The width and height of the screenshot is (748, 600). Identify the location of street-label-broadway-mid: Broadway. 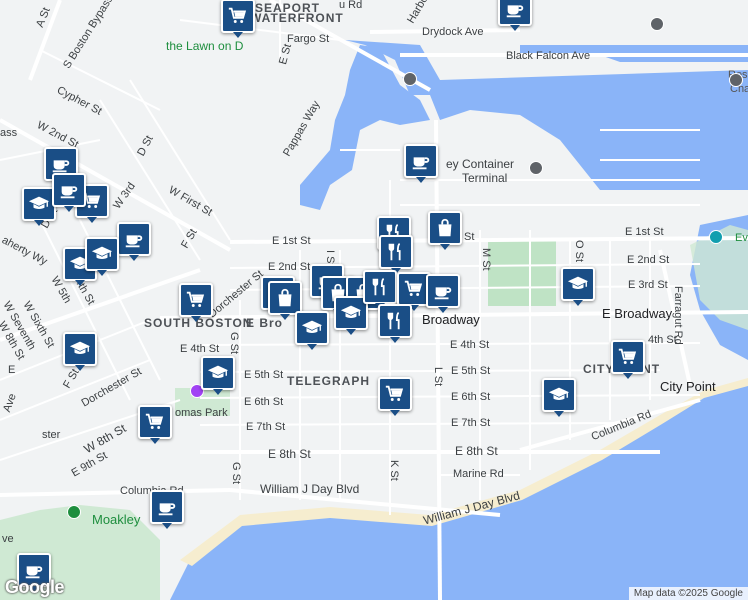
(451, 319).